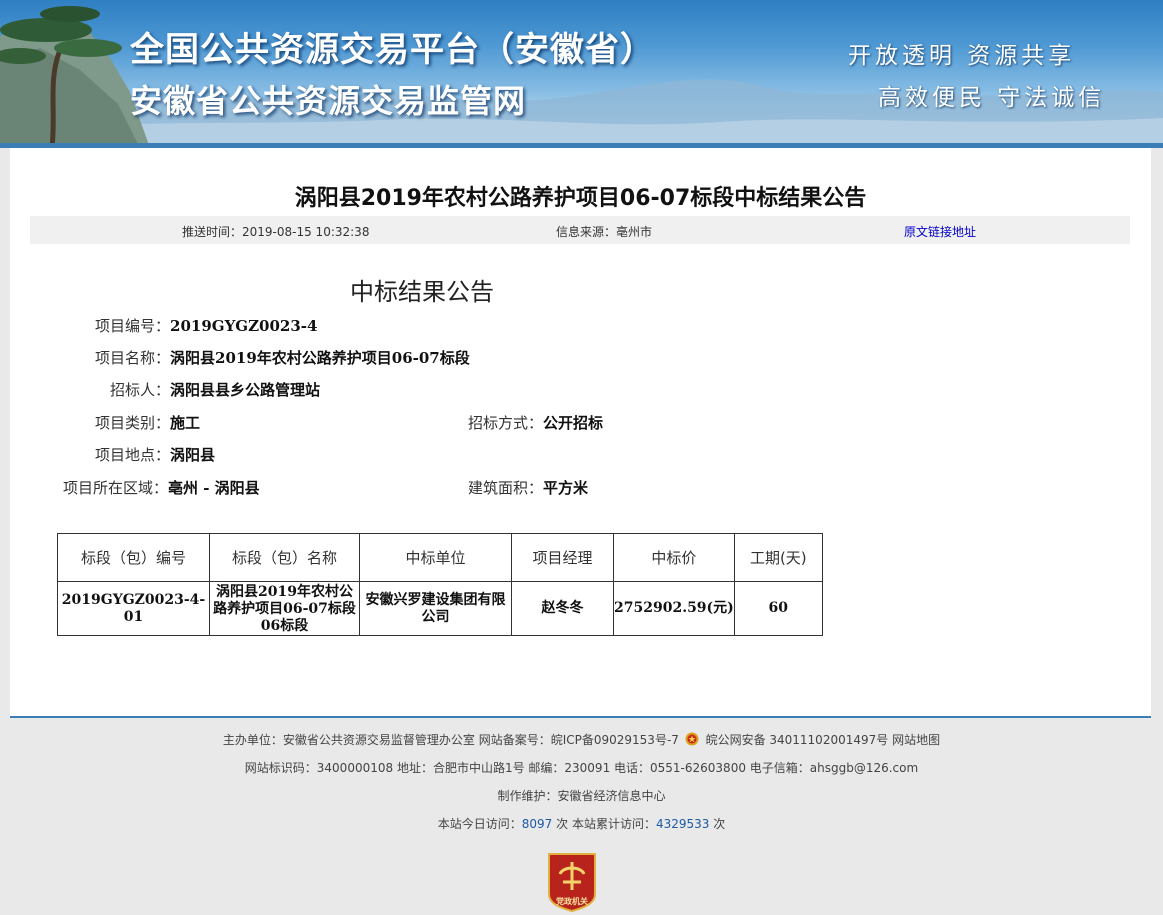 Image resolution: width=1163 pixels, height=915 pixels. What do you see at coordinates (193, 455) in the screenshot?
I see `field-value: 涡阳县` at bounding box center [193, 455].